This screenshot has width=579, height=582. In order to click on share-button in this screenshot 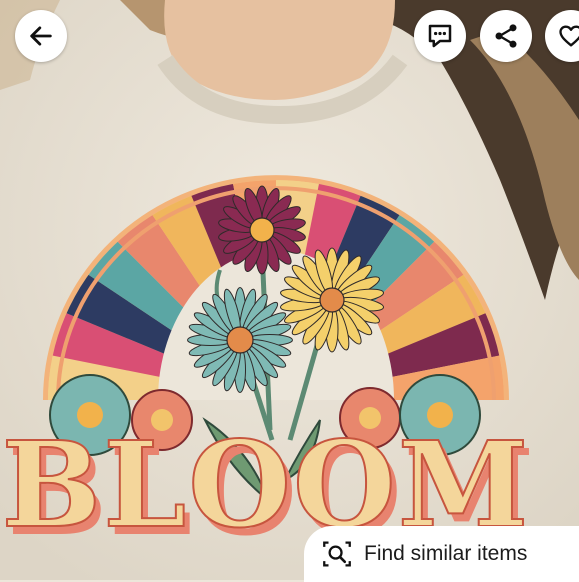, I will do `click(506, 36)`.